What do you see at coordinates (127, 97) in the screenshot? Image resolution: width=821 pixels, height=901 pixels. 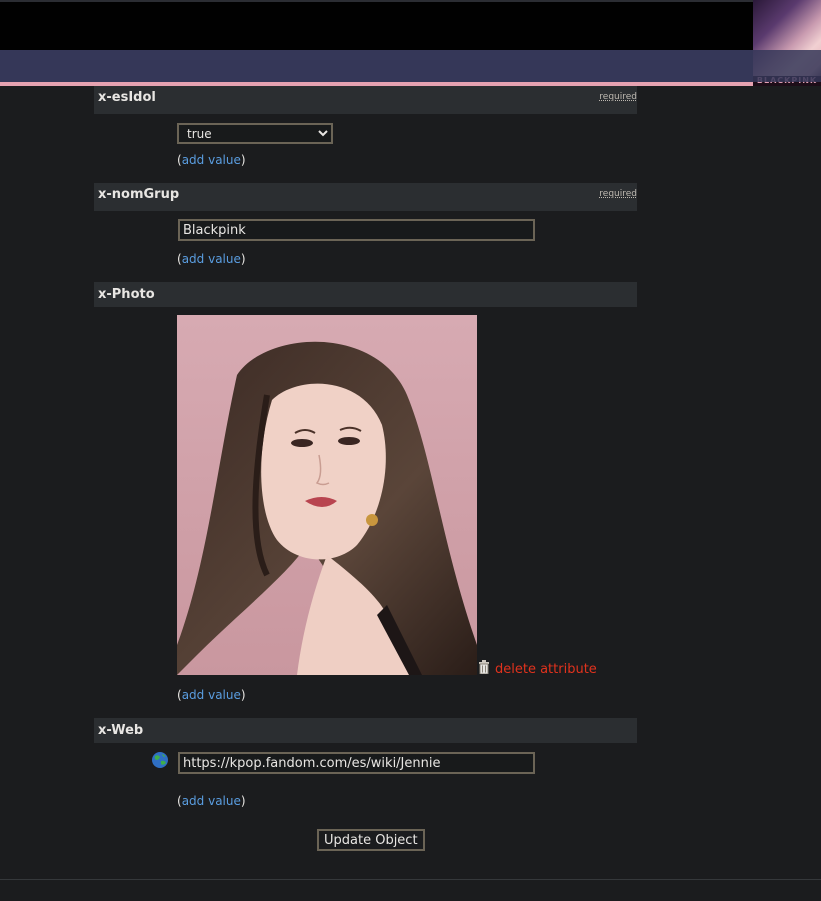 I see `attr-name: x-esIdol` at bounding box center [127, 97].